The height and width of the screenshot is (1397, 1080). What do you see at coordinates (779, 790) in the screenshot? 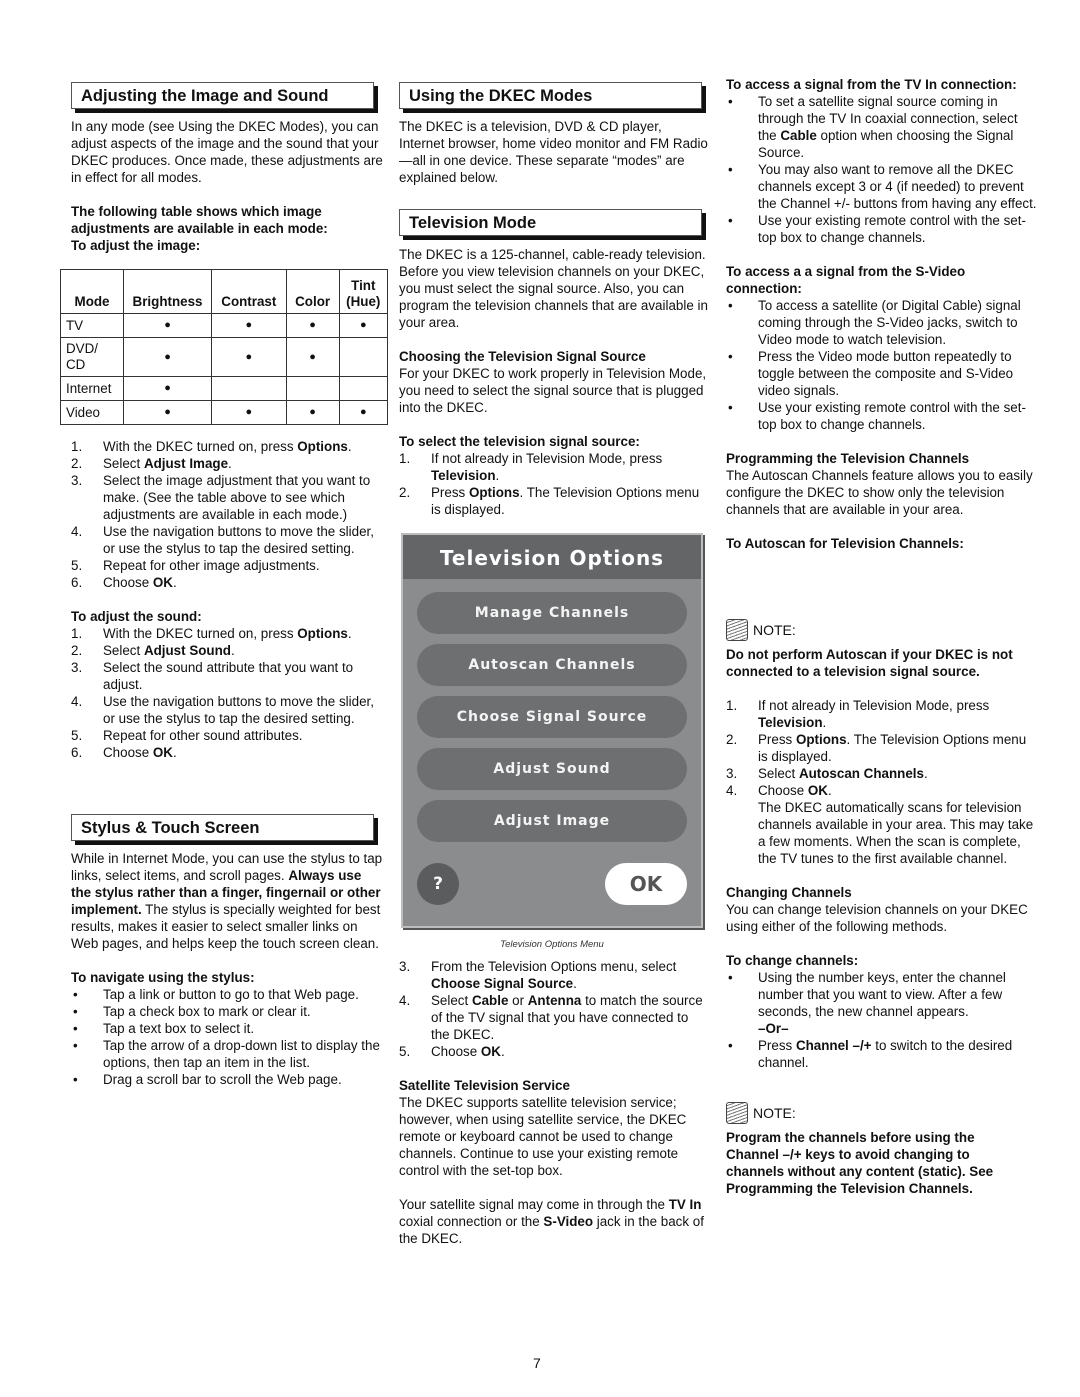
I see `list-item: 4. Choose OK.` at bounding box center [779, 790].